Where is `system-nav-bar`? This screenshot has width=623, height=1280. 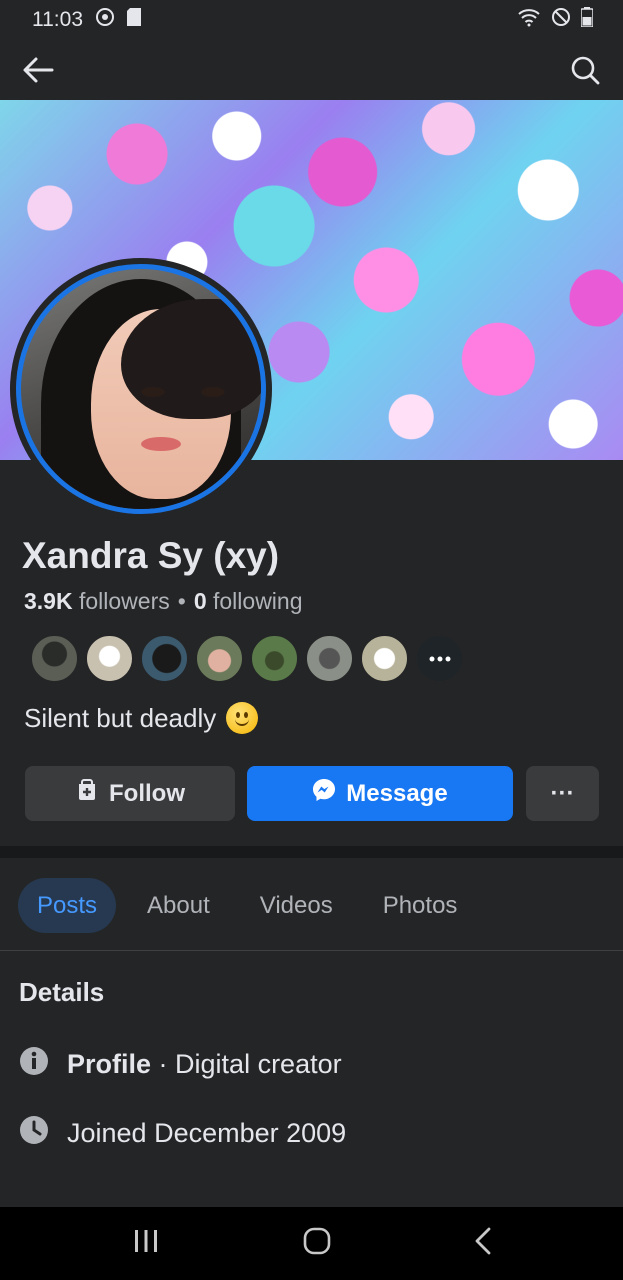
system-nav-bar is located at coordinates (311, 1243).